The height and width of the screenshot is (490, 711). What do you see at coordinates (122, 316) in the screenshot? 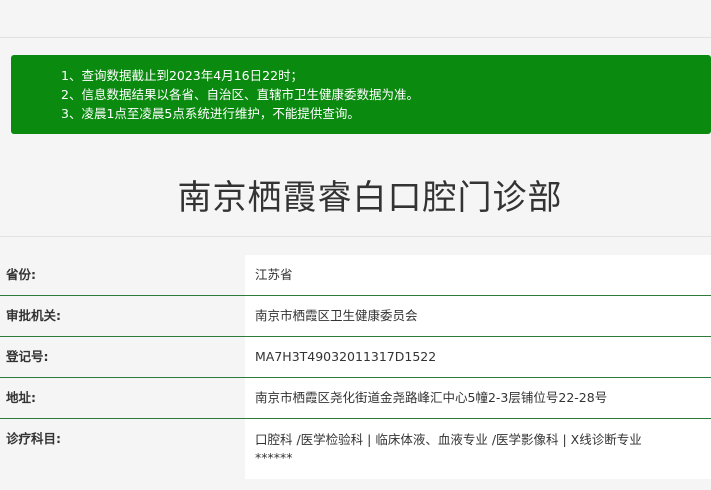
I see `approval-authority-label: 审批机关:` at bounding box center [122, 316].